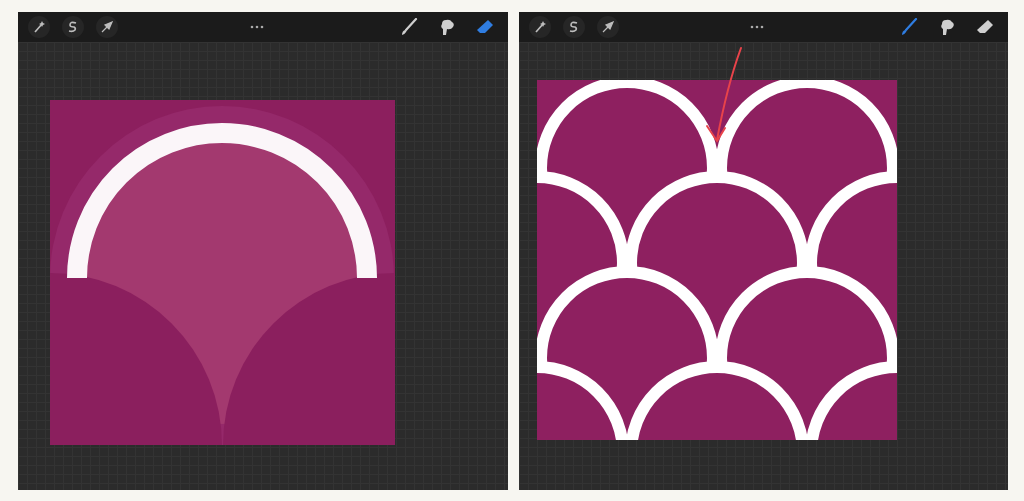 Image resolution: width=1024 pixels, height=501 pixels. I want to click on smudge-icon, so click(947, 27).